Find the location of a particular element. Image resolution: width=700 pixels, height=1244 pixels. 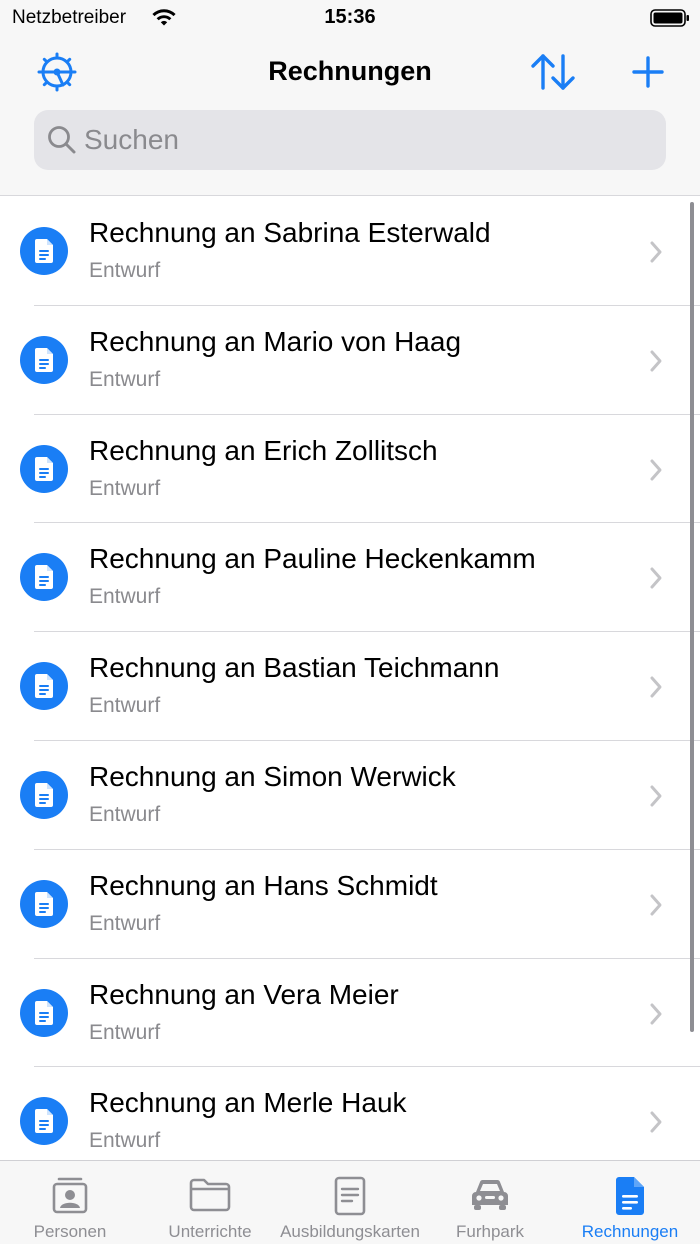

sort-arrows-icon is located at coordinates (553, 72).